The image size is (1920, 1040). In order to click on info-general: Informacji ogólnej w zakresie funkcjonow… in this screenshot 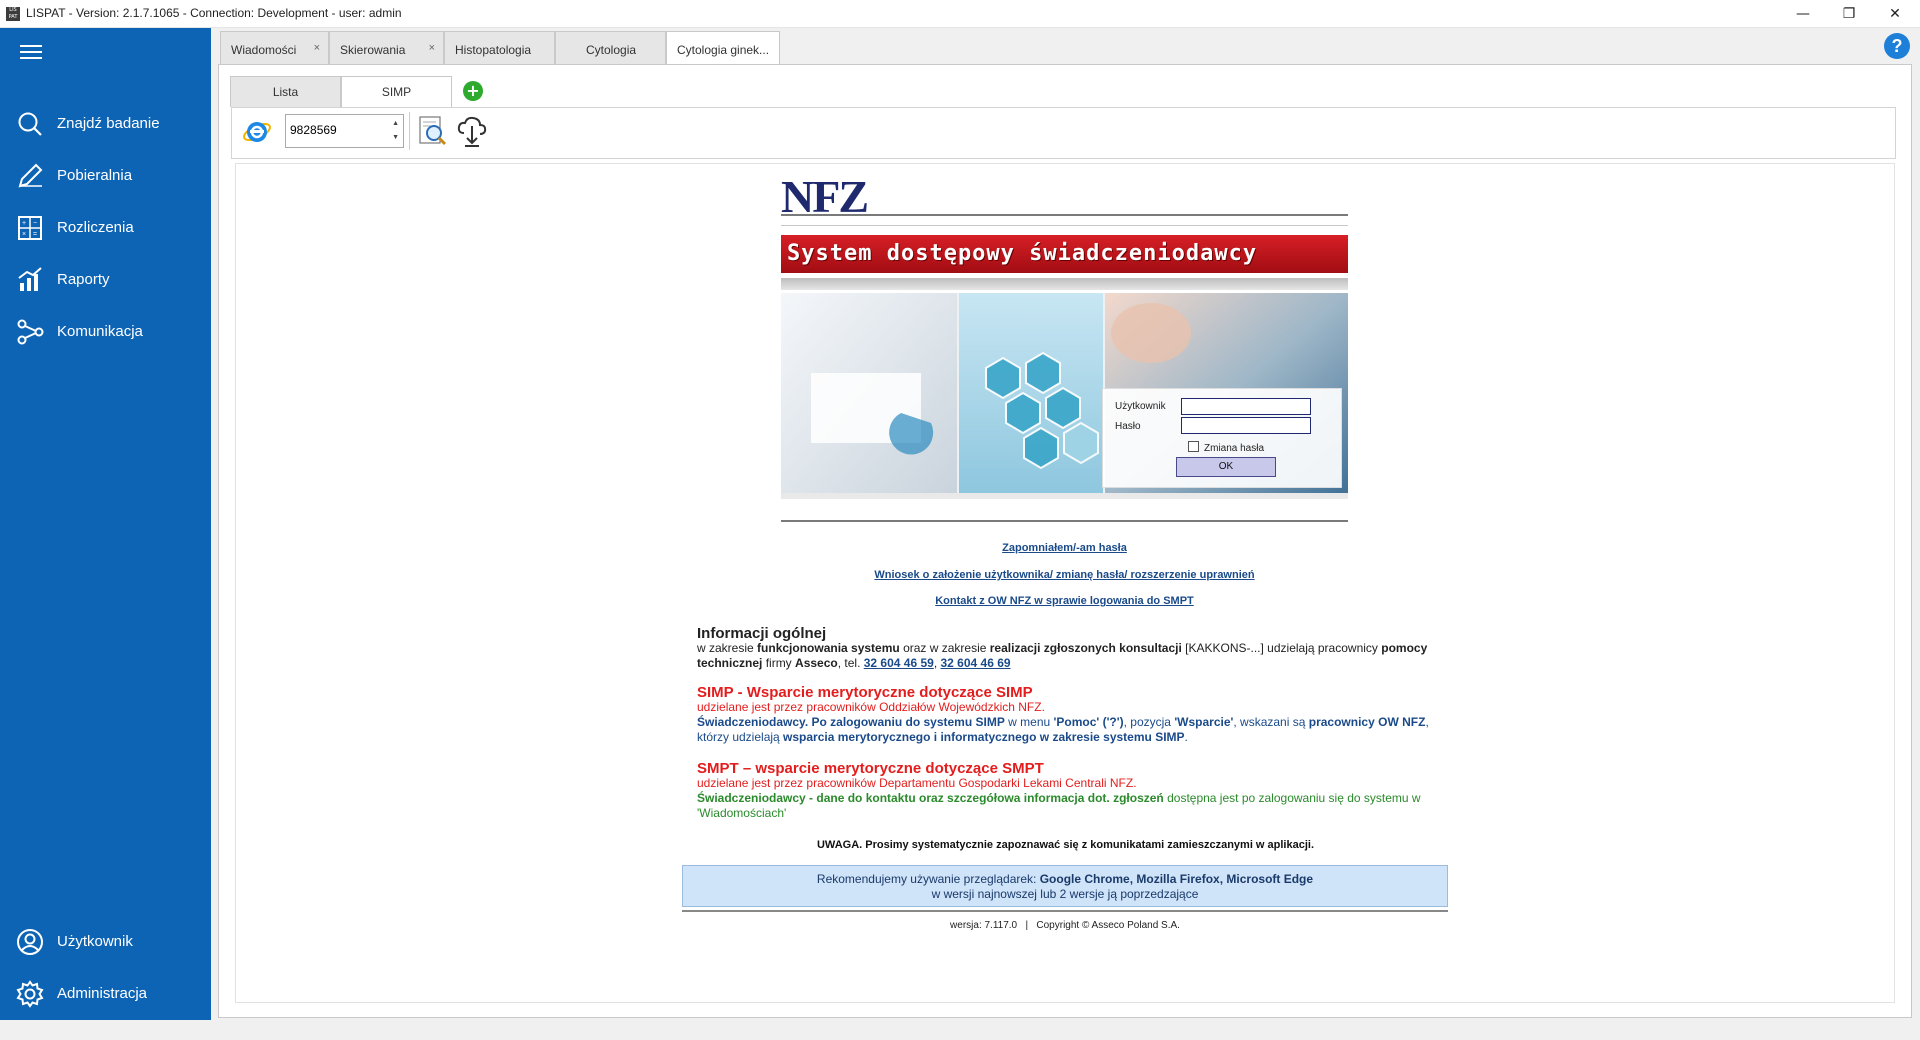, I will do `click(1065, 648)`.